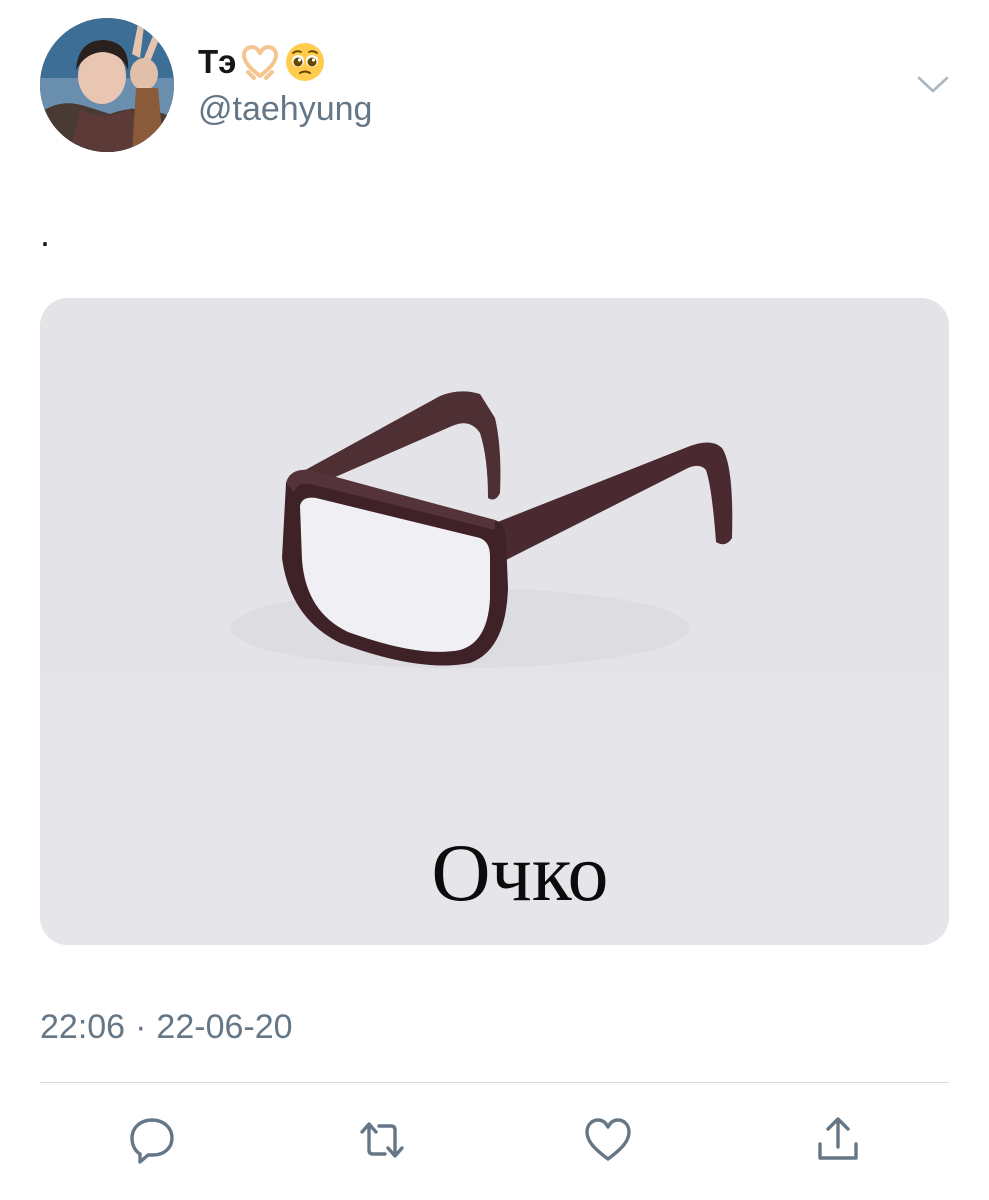 This screenshot has width=989, height=1200. I want to click on pleading-face-emoji, so click(305, 62).